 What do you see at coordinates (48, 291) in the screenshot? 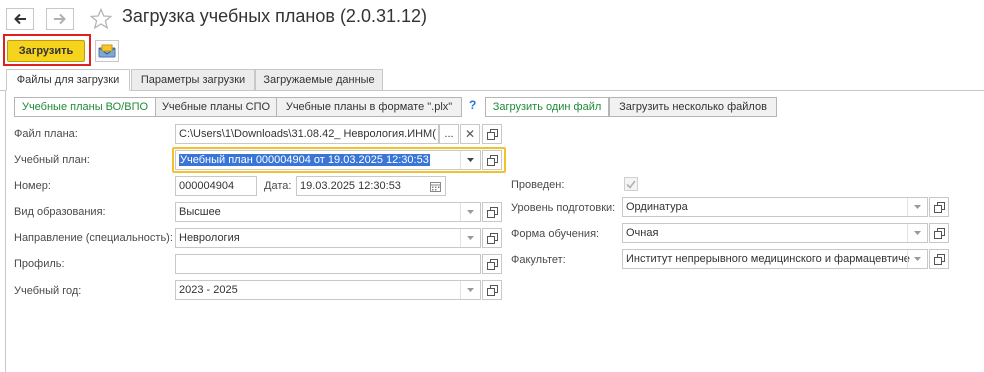
I see `year-label: Учебный год:` at bounding box center [48, 291].